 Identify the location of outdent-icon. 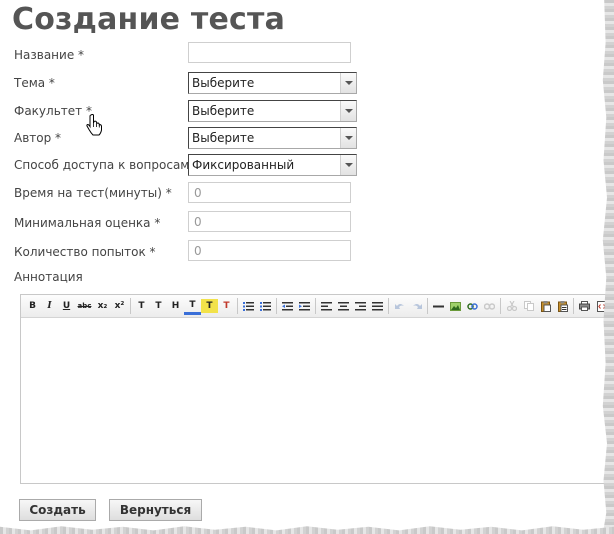
(287, 306).